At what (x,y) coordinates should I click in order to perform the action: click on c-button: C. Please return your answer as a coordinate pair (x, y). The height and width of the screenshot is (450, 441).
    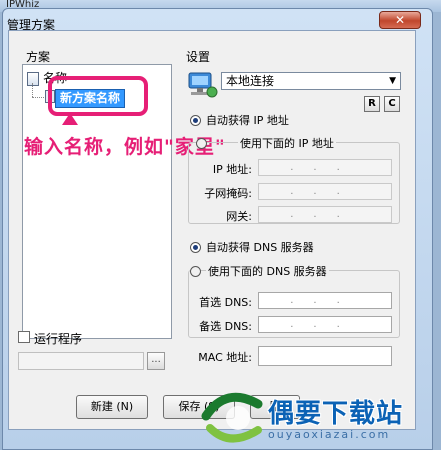
    Looking at the image, I should click on (392, 104).